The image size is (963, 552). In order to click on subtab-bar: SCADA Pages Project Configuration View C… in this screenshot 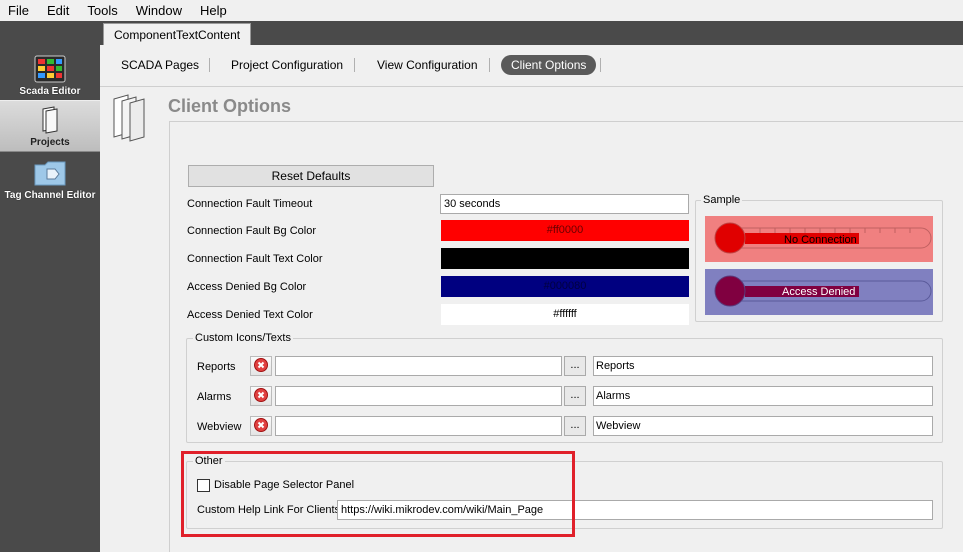, I will do `click(531, 66)`.